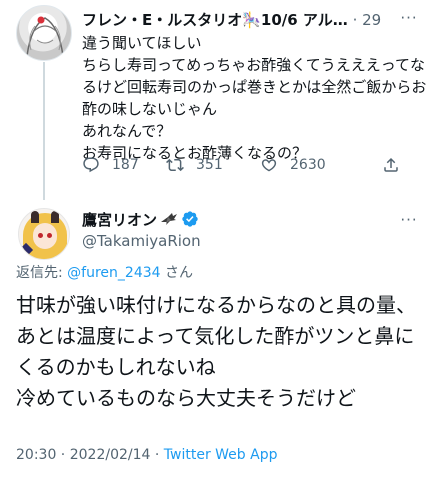  I want to click on retweet-count: 351, so click(209, 165).